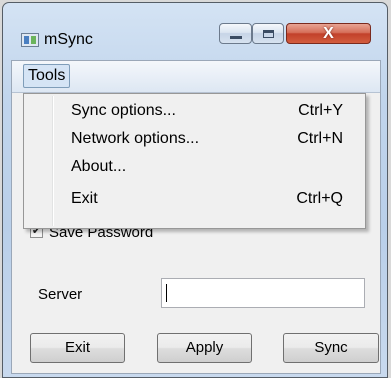 The width and height of the screenshot is (391, 378). I want to click on title-bar: mSync X, so click(195, 31).